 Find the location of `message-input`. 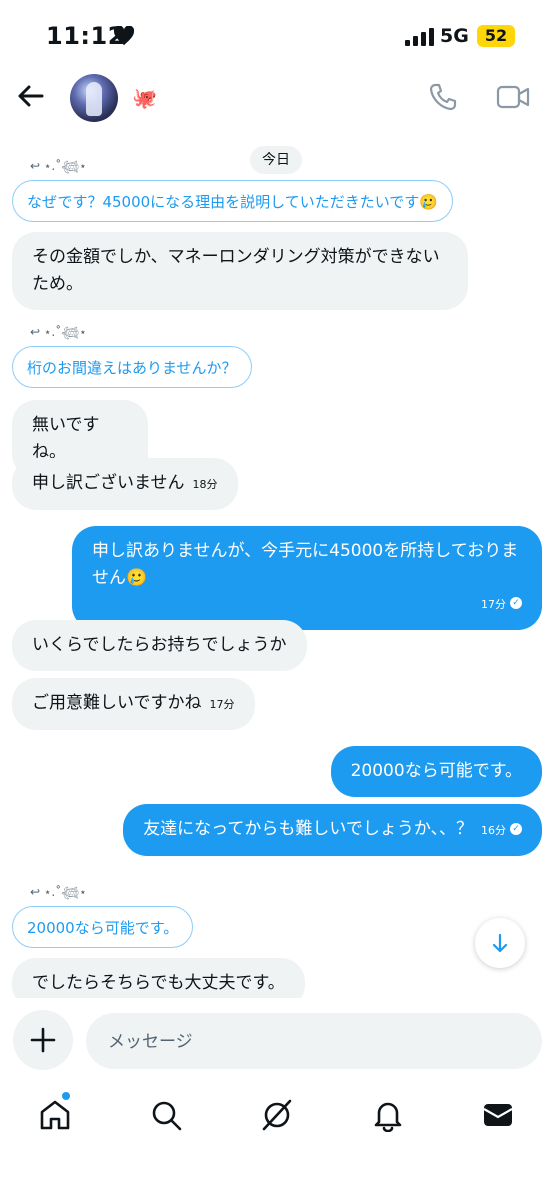

message-input is located at coordinates (318, 1042).